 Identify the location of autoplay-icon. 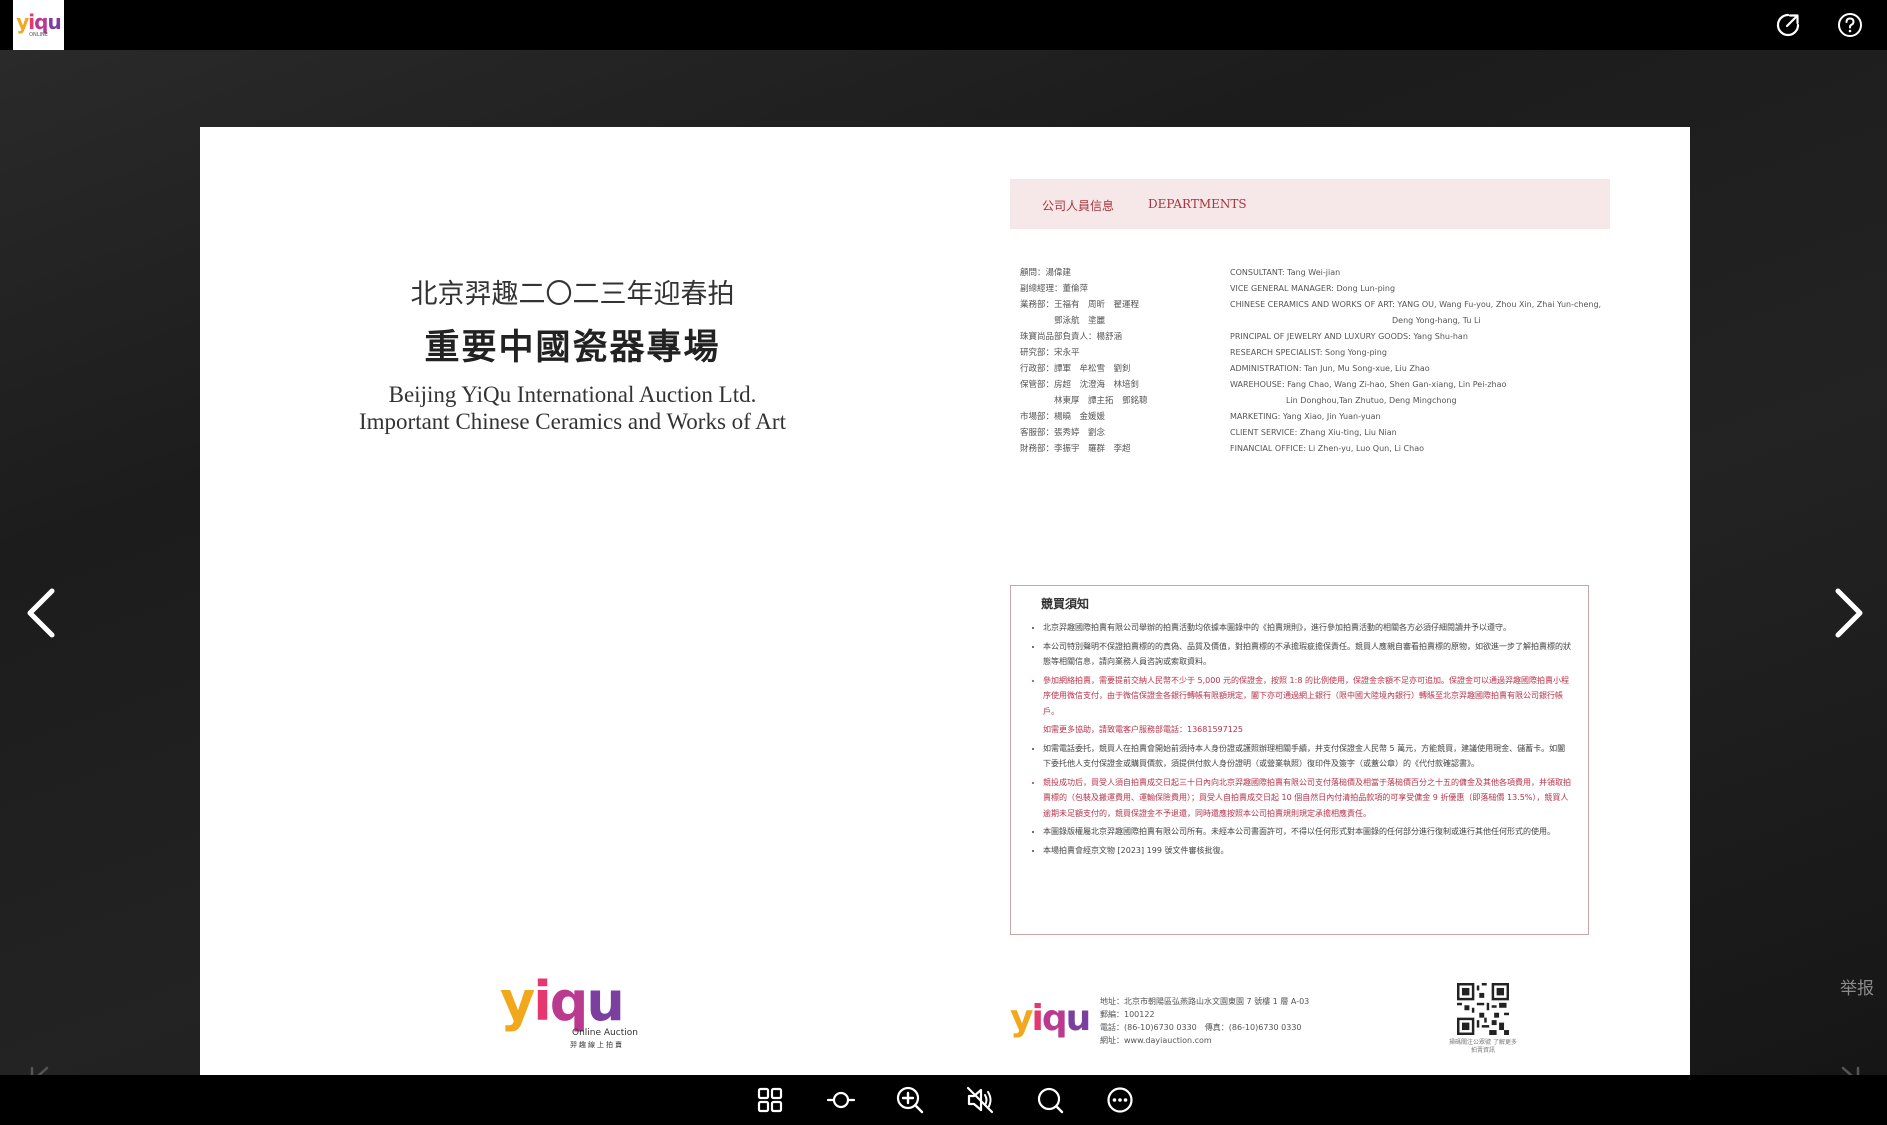
(841, 1100).